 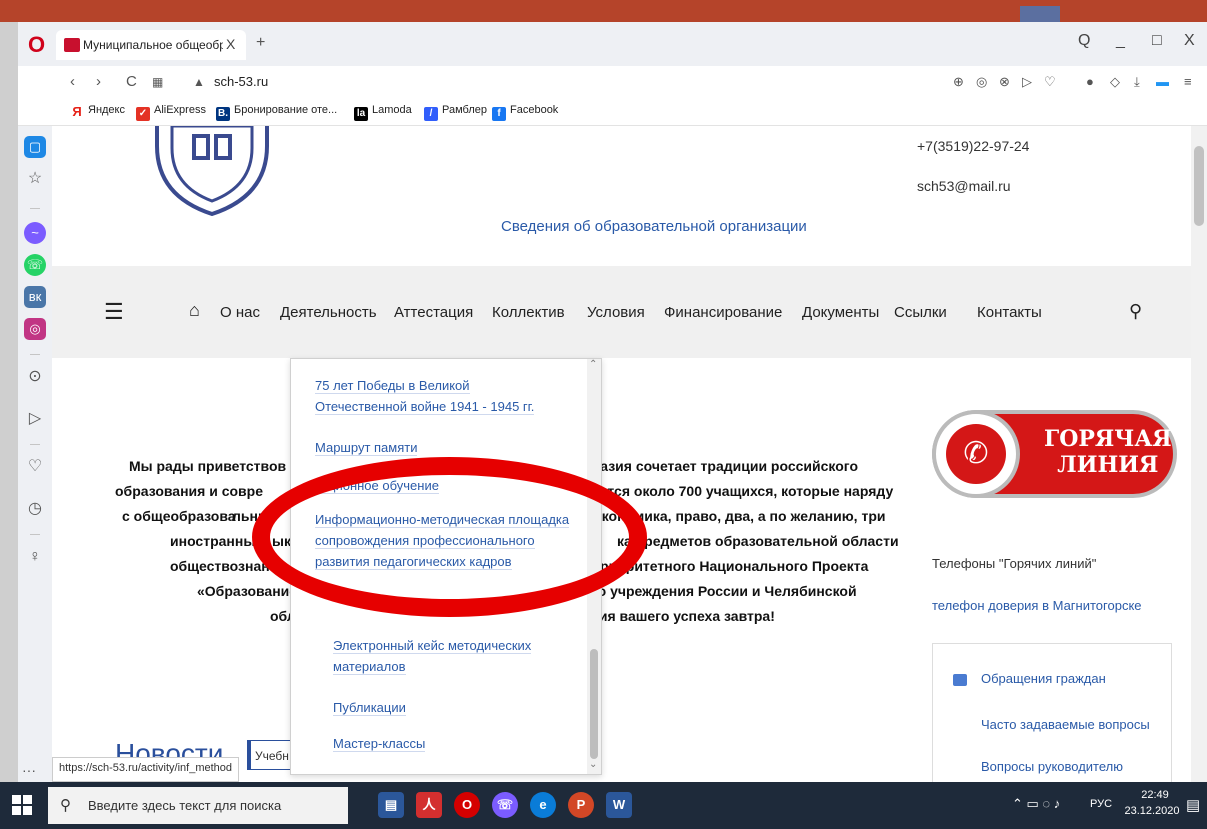 I want to click on bookmark-lamoda: la Lamoda, so click(x=383, y=112).